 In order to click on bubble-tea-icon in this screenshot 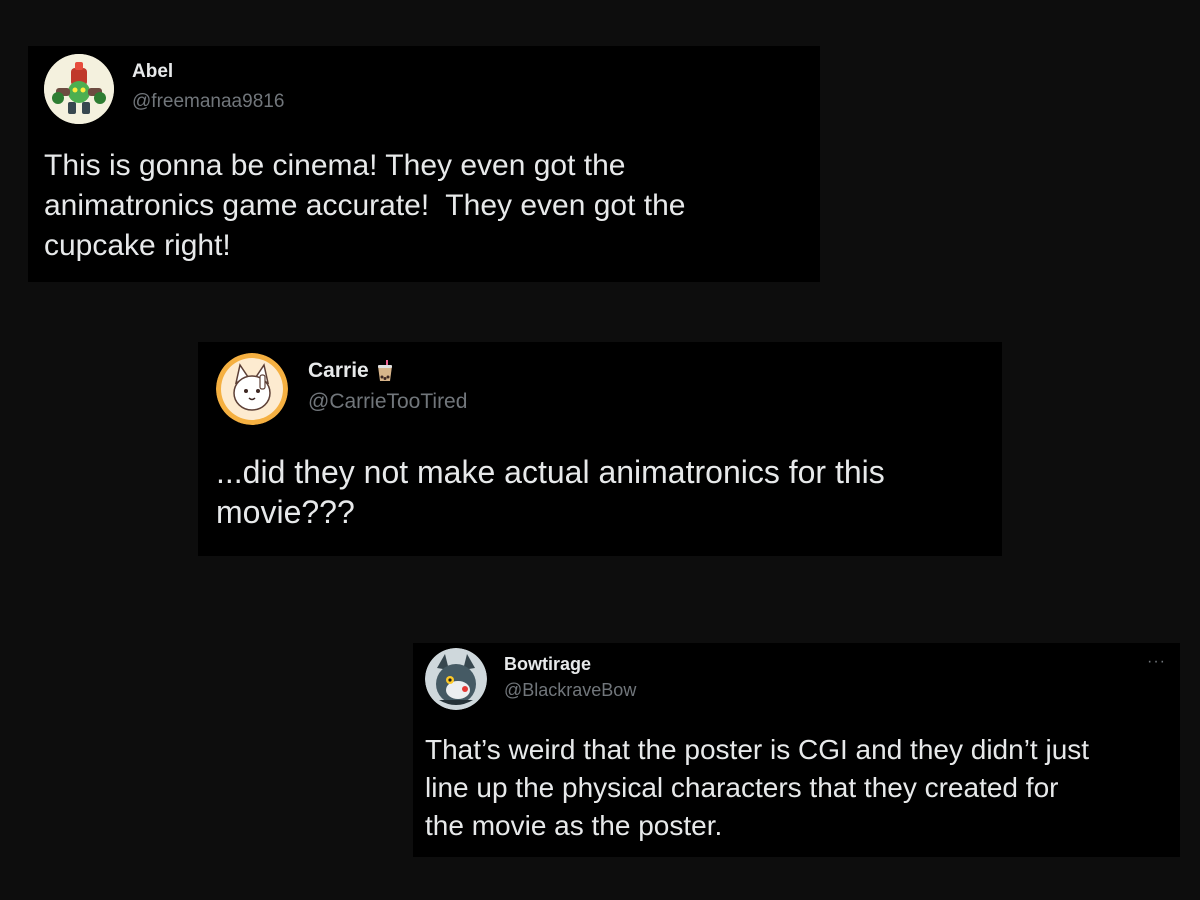, I will do `click(385, 371)`.